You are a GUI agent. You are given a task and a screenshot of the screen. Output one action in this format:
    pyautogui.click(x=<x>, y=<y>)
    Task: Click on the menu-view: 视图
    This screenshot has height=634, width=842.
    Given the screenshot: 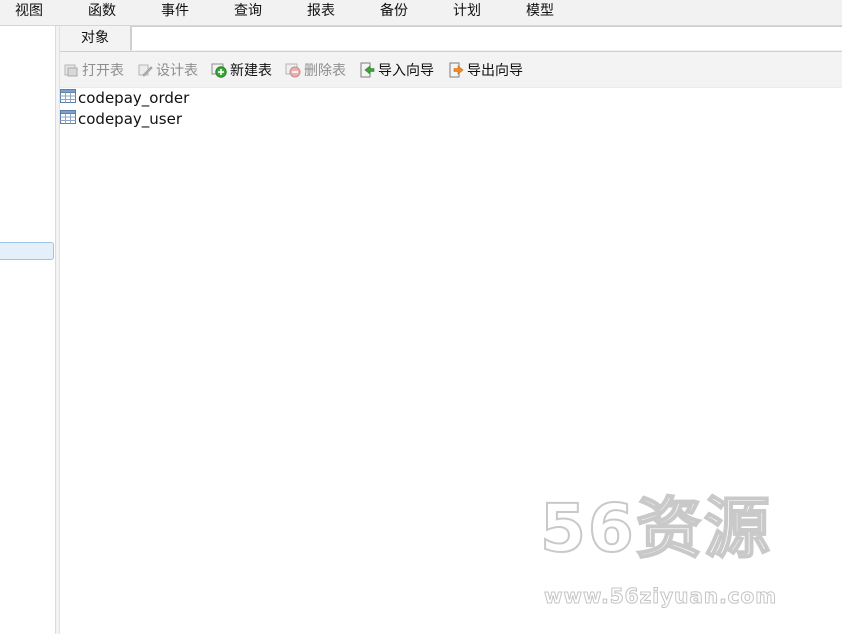 What is the action you would take?
    pyautogui.click(x=29, y=12)
    